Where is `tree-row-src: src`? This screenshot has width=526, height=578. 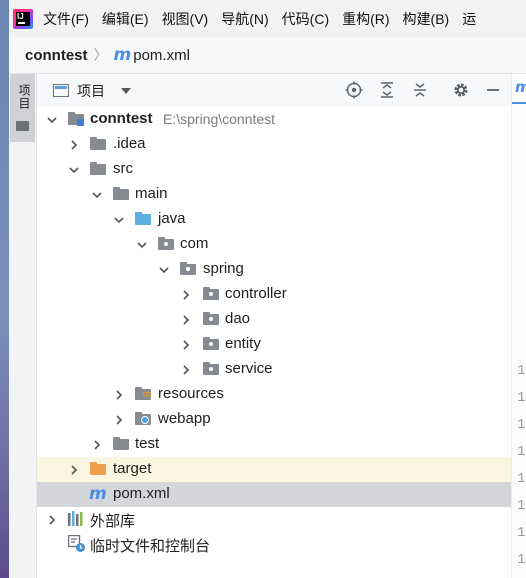 tree-row-src: src is located at coordinates (274, 169).